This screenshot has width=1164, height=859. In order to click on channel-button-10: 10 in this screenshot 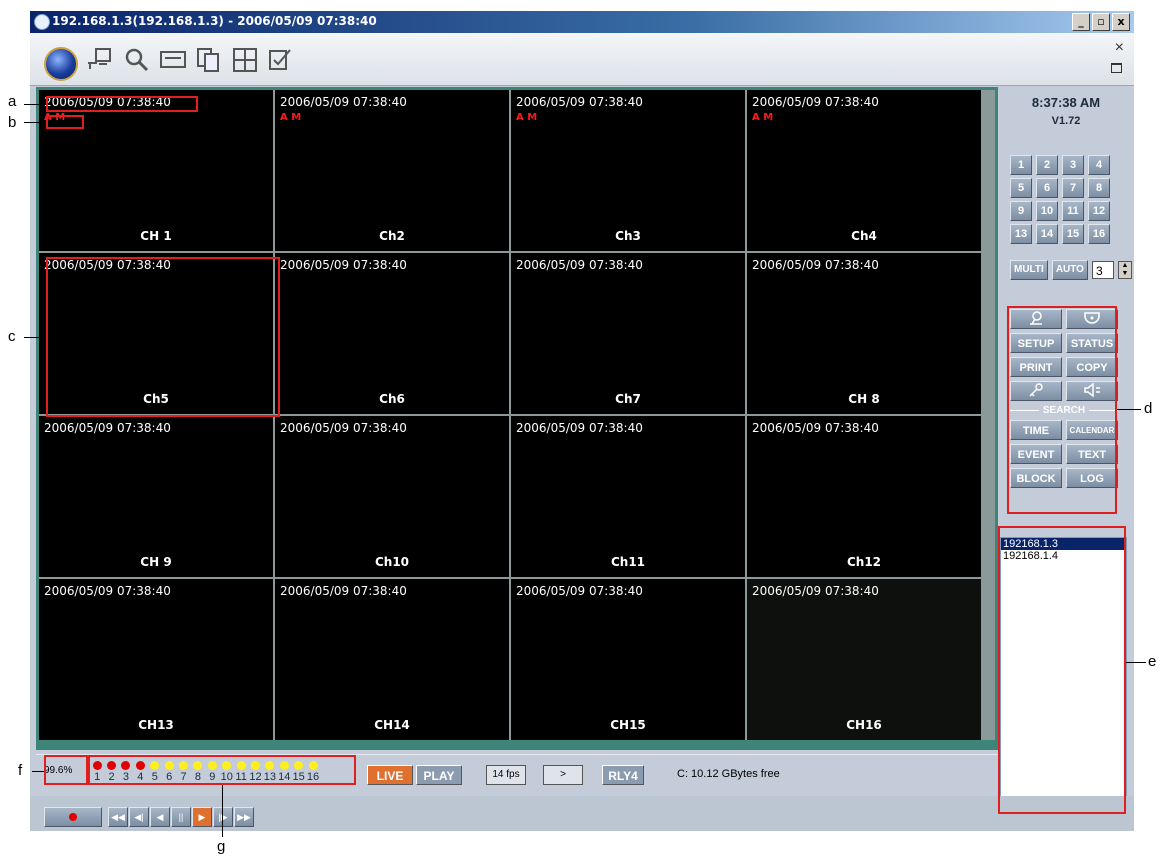, I will do `click(1047, 211)`.